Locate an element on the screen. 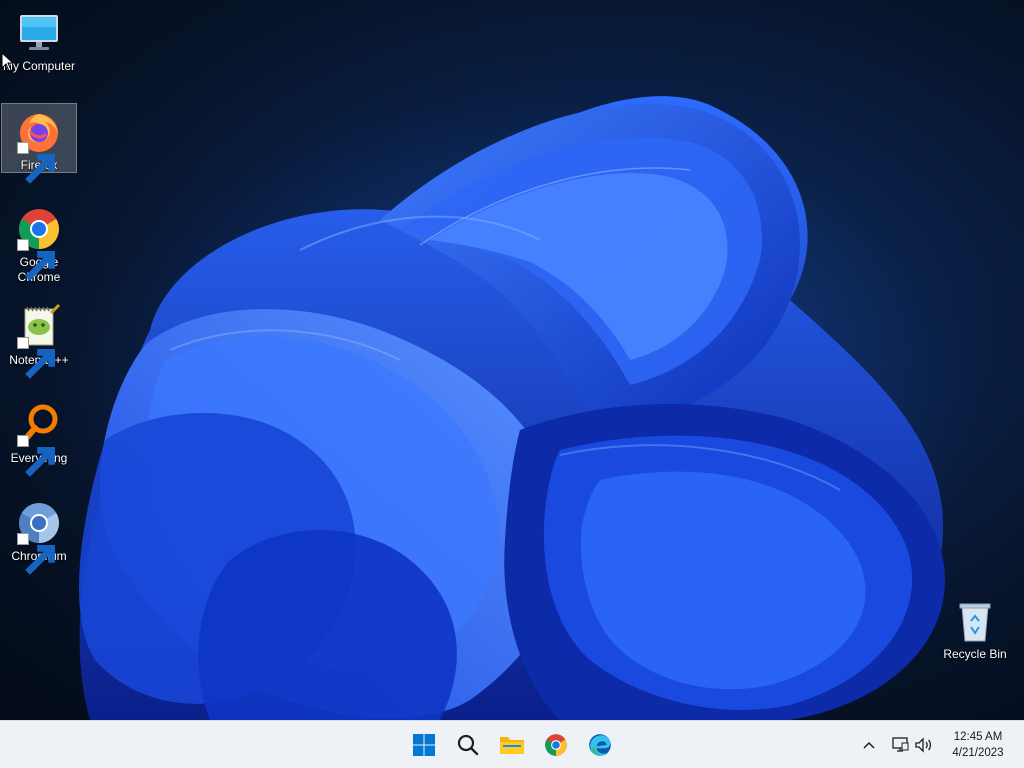 Image resolution: width=1024 pixels, height=768 pixels. edge-taskbar-button is located at coordinates (600, 745).